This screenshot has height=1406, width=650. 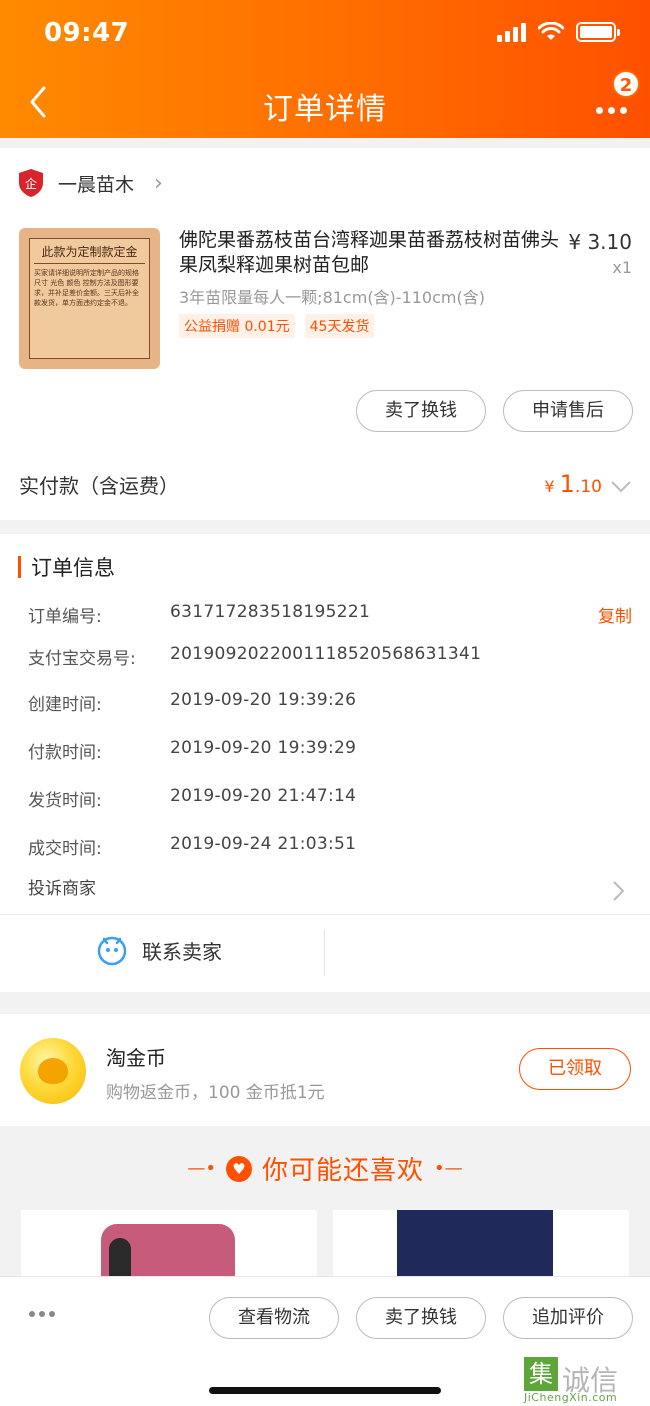 I want to click on signal-icon, so click(x=511, y=32).